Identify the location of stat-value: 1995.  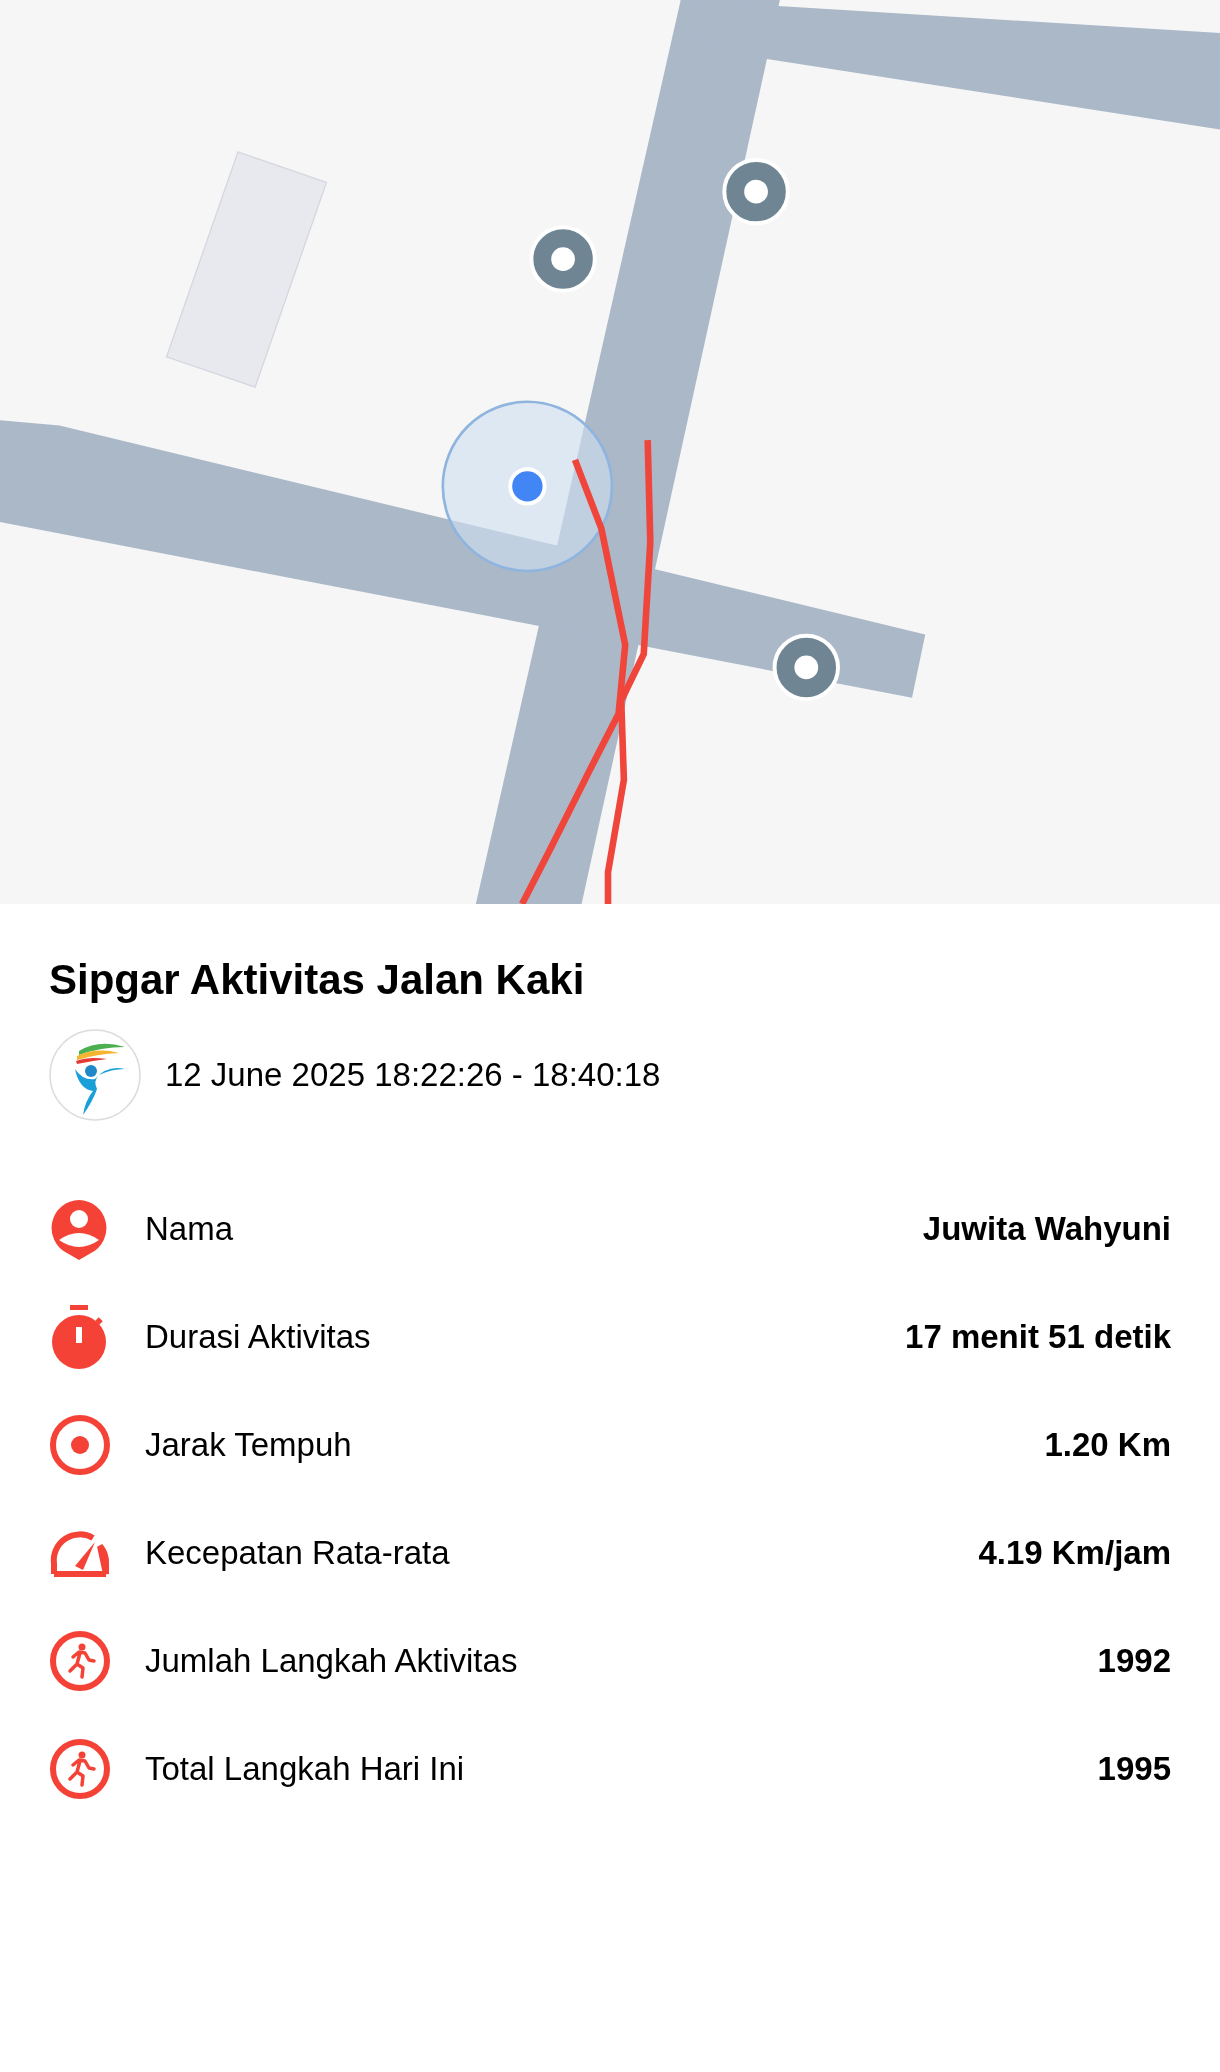
(1134, 1768).